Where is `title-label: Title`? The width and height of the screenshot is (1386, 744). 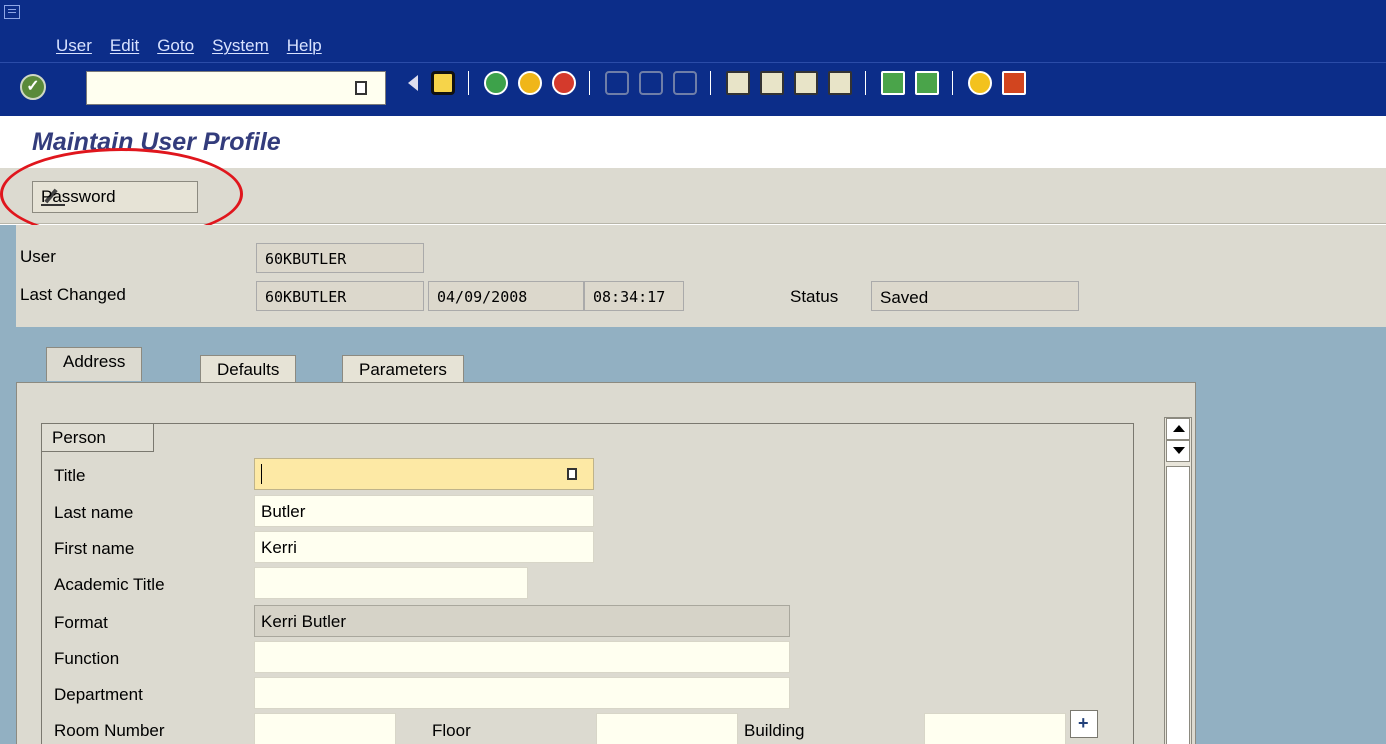
title-label: Title is located at coordinates (70, 475).